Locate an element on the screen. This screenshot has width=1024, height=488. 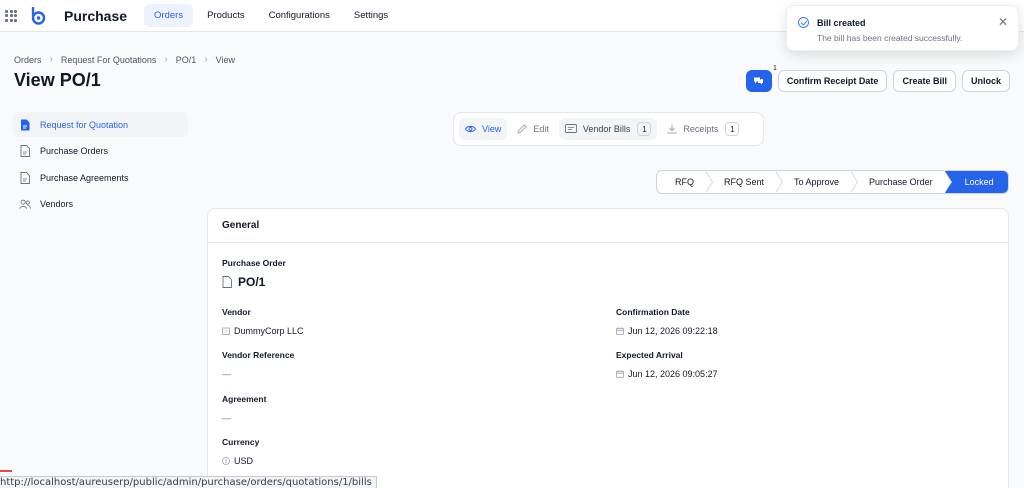
bill-icon is located at coordinates (570, 128).